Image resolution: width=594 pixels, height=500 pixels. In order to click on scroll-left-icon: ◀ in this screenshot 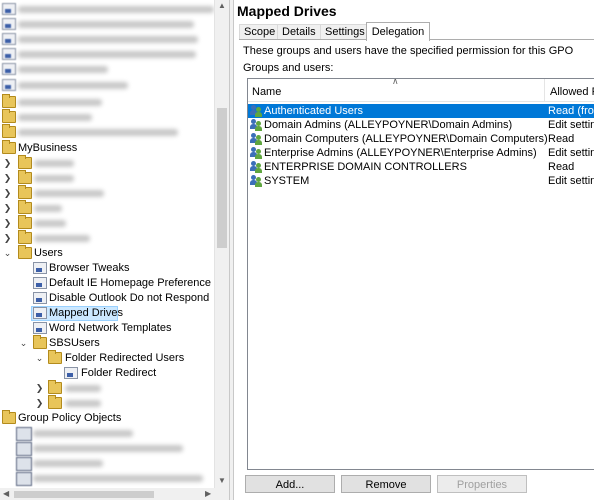, I will do `click(6, 493)`.